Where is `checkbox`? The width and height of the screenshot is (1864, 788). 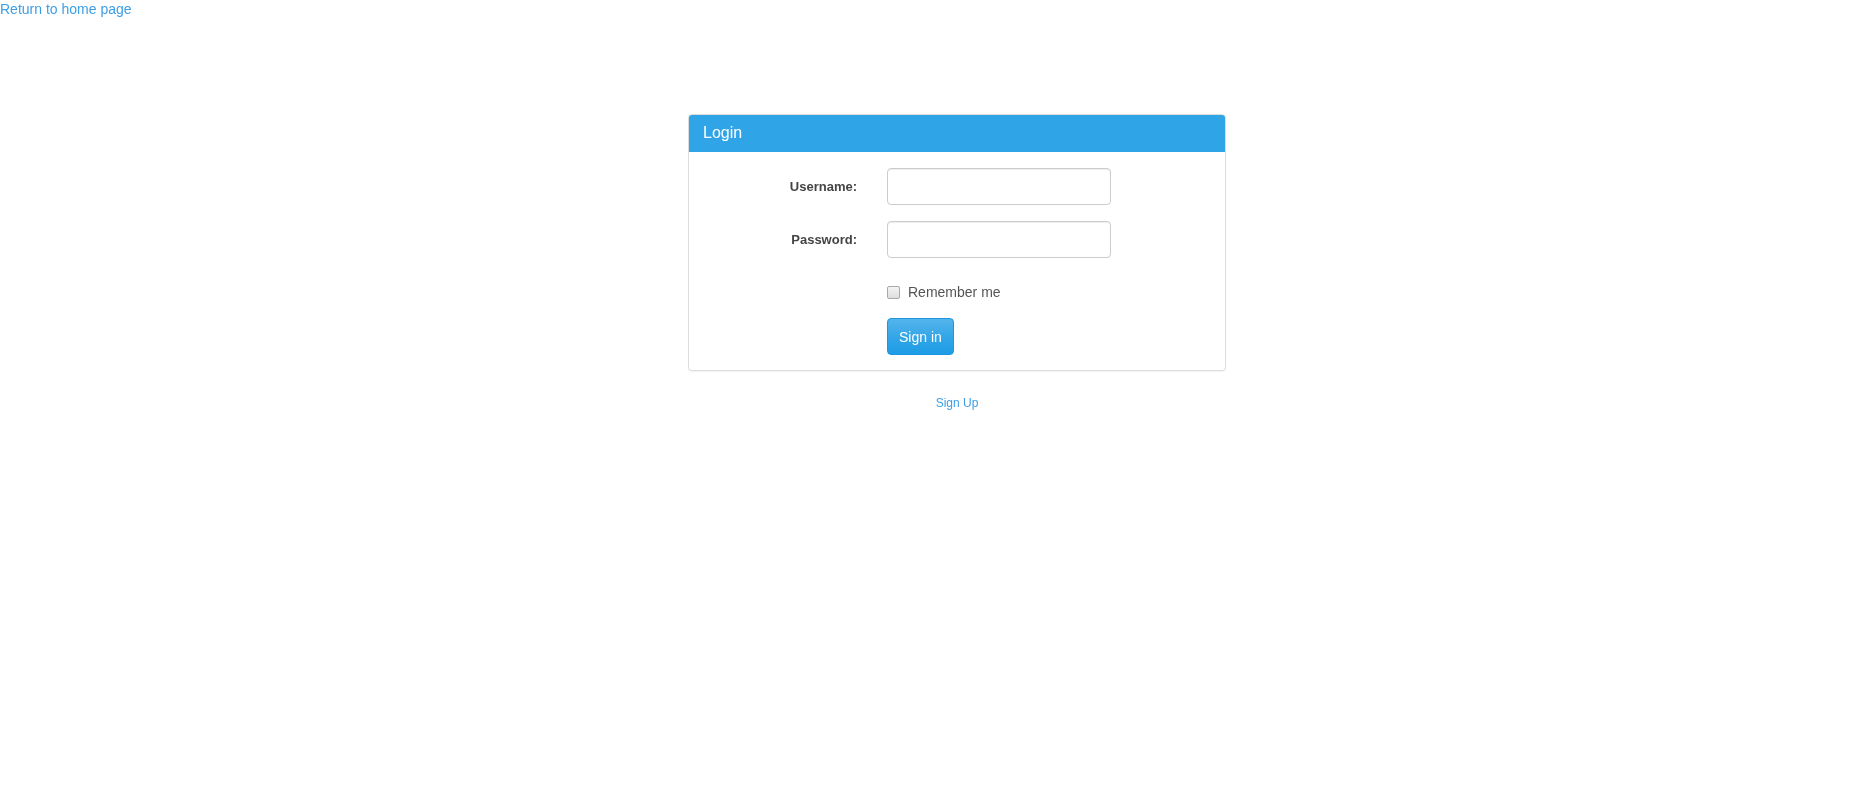 checkbox is located at coordinates (893, 292).